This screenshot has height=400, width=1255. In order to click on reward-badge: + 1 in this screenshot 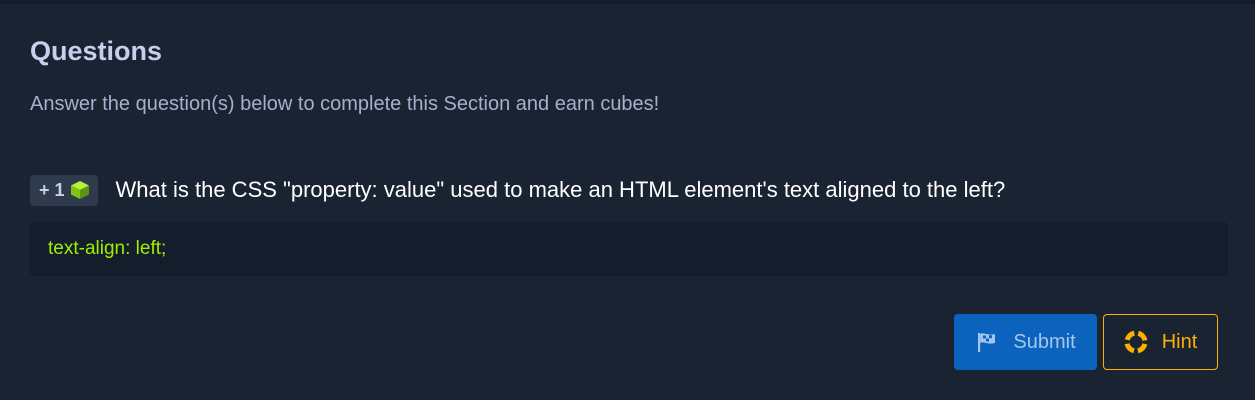, I will do `click(64, 190)`.